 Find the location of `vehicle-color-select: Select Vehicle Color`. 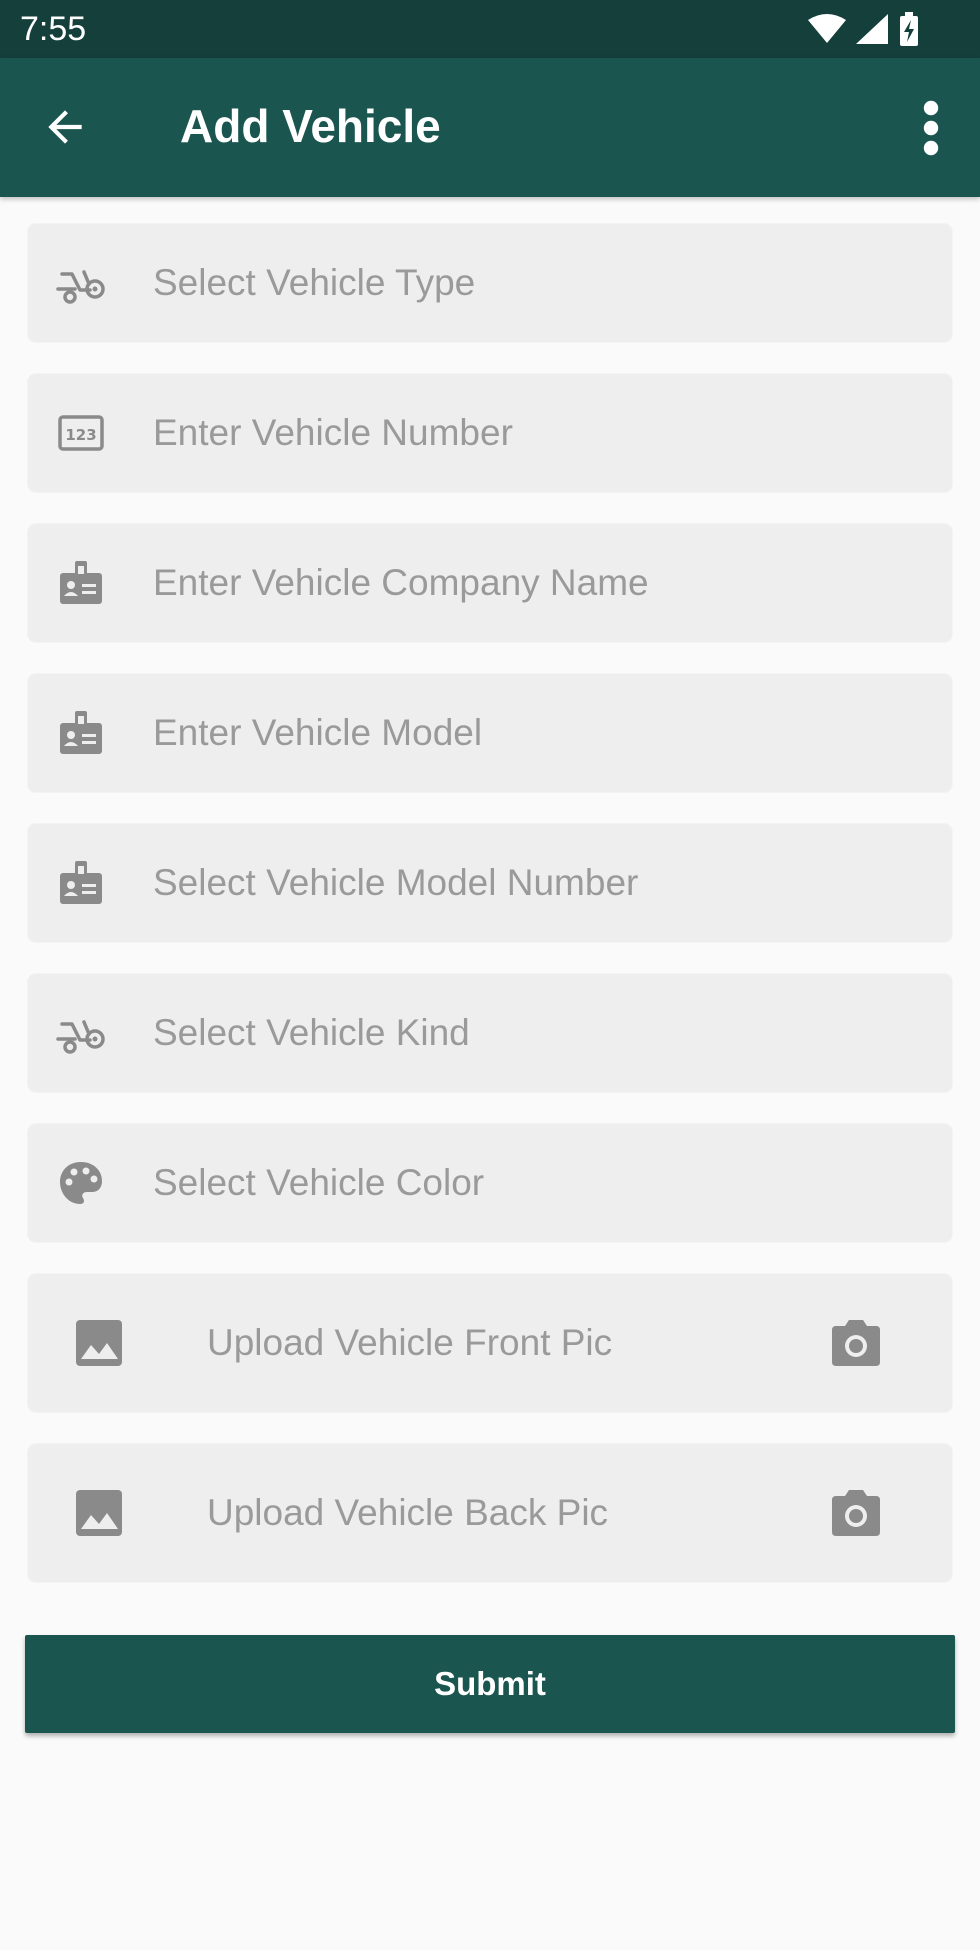

vehicle-color-select: Select Vehicle Color is located at coordinates (490, 1183).